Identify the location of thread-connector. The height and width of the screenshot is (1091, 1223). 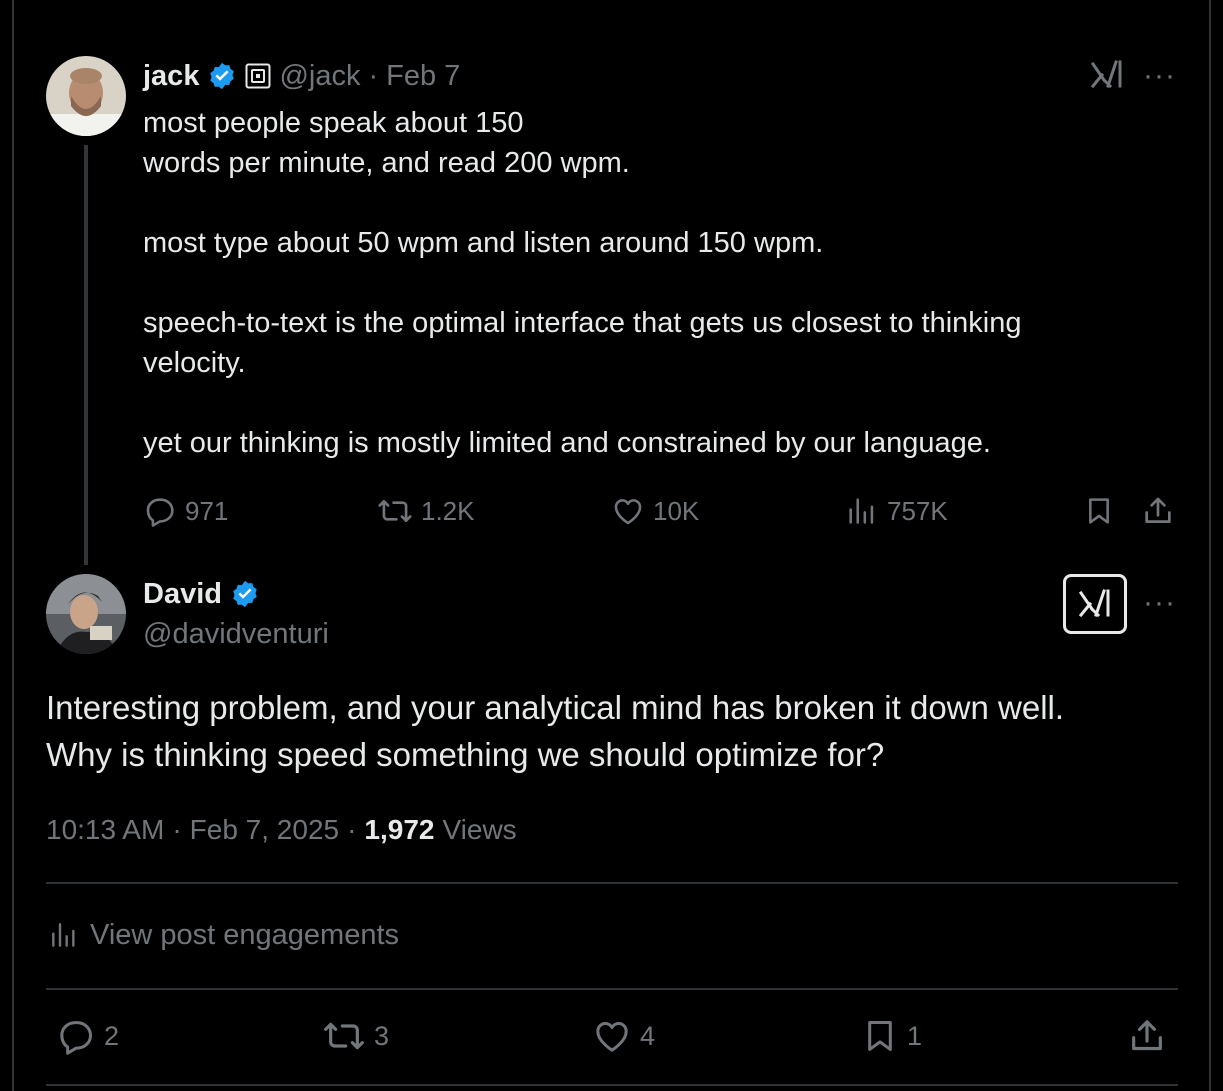
(86, 355).